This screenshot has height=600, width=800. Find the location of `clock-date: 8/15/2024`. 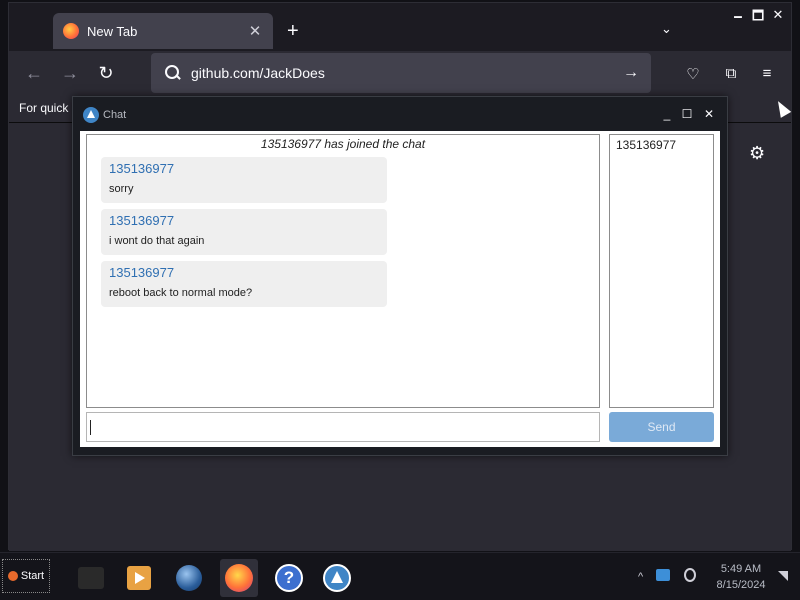

clock-date: 8/15/2024 is located at coordinates (741, 585).